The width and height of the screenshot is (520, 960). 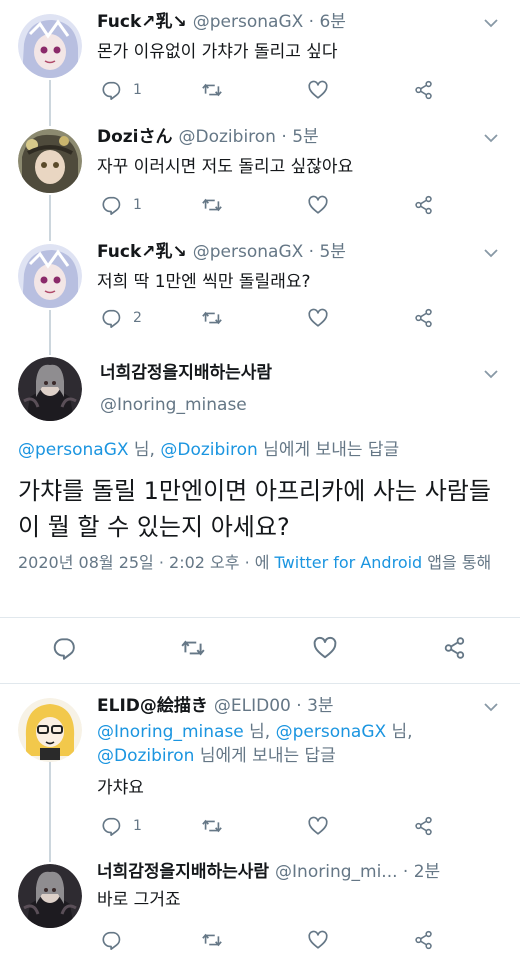 I want to click on reply-button: 2, so click(x=121, y=318).